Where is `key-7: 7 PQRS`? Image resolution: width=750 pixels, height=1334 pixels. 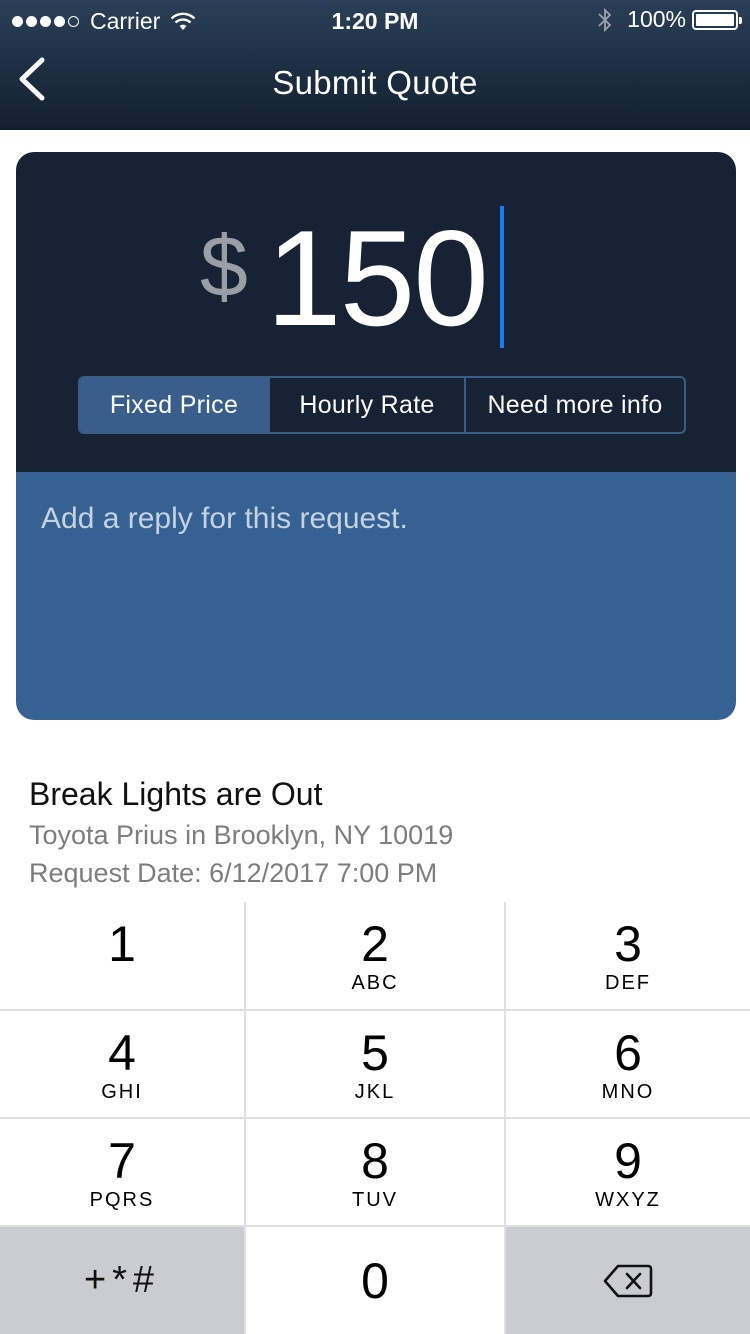
key-7: 7 PQRS is located at coordinates (122, 1172).